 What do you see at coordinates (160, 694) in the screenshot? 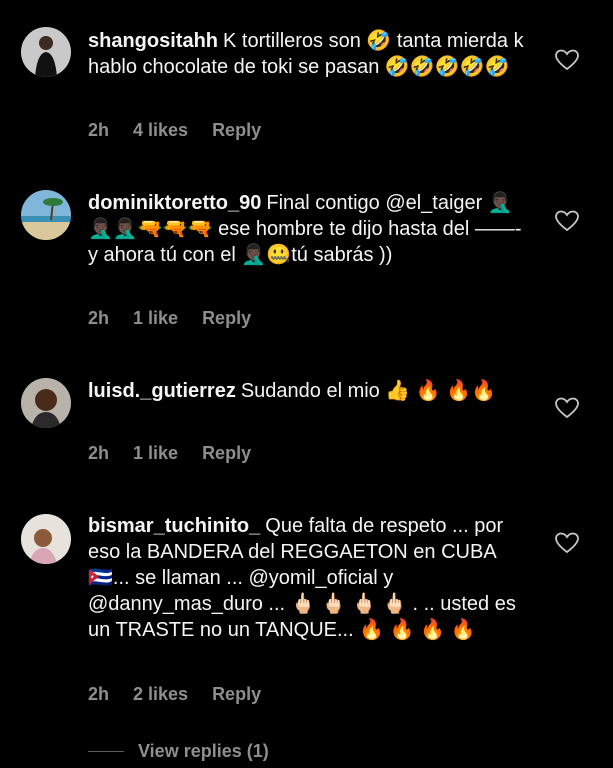
I see `comment-likes: 2 likes` at bounding box center [160, 694].